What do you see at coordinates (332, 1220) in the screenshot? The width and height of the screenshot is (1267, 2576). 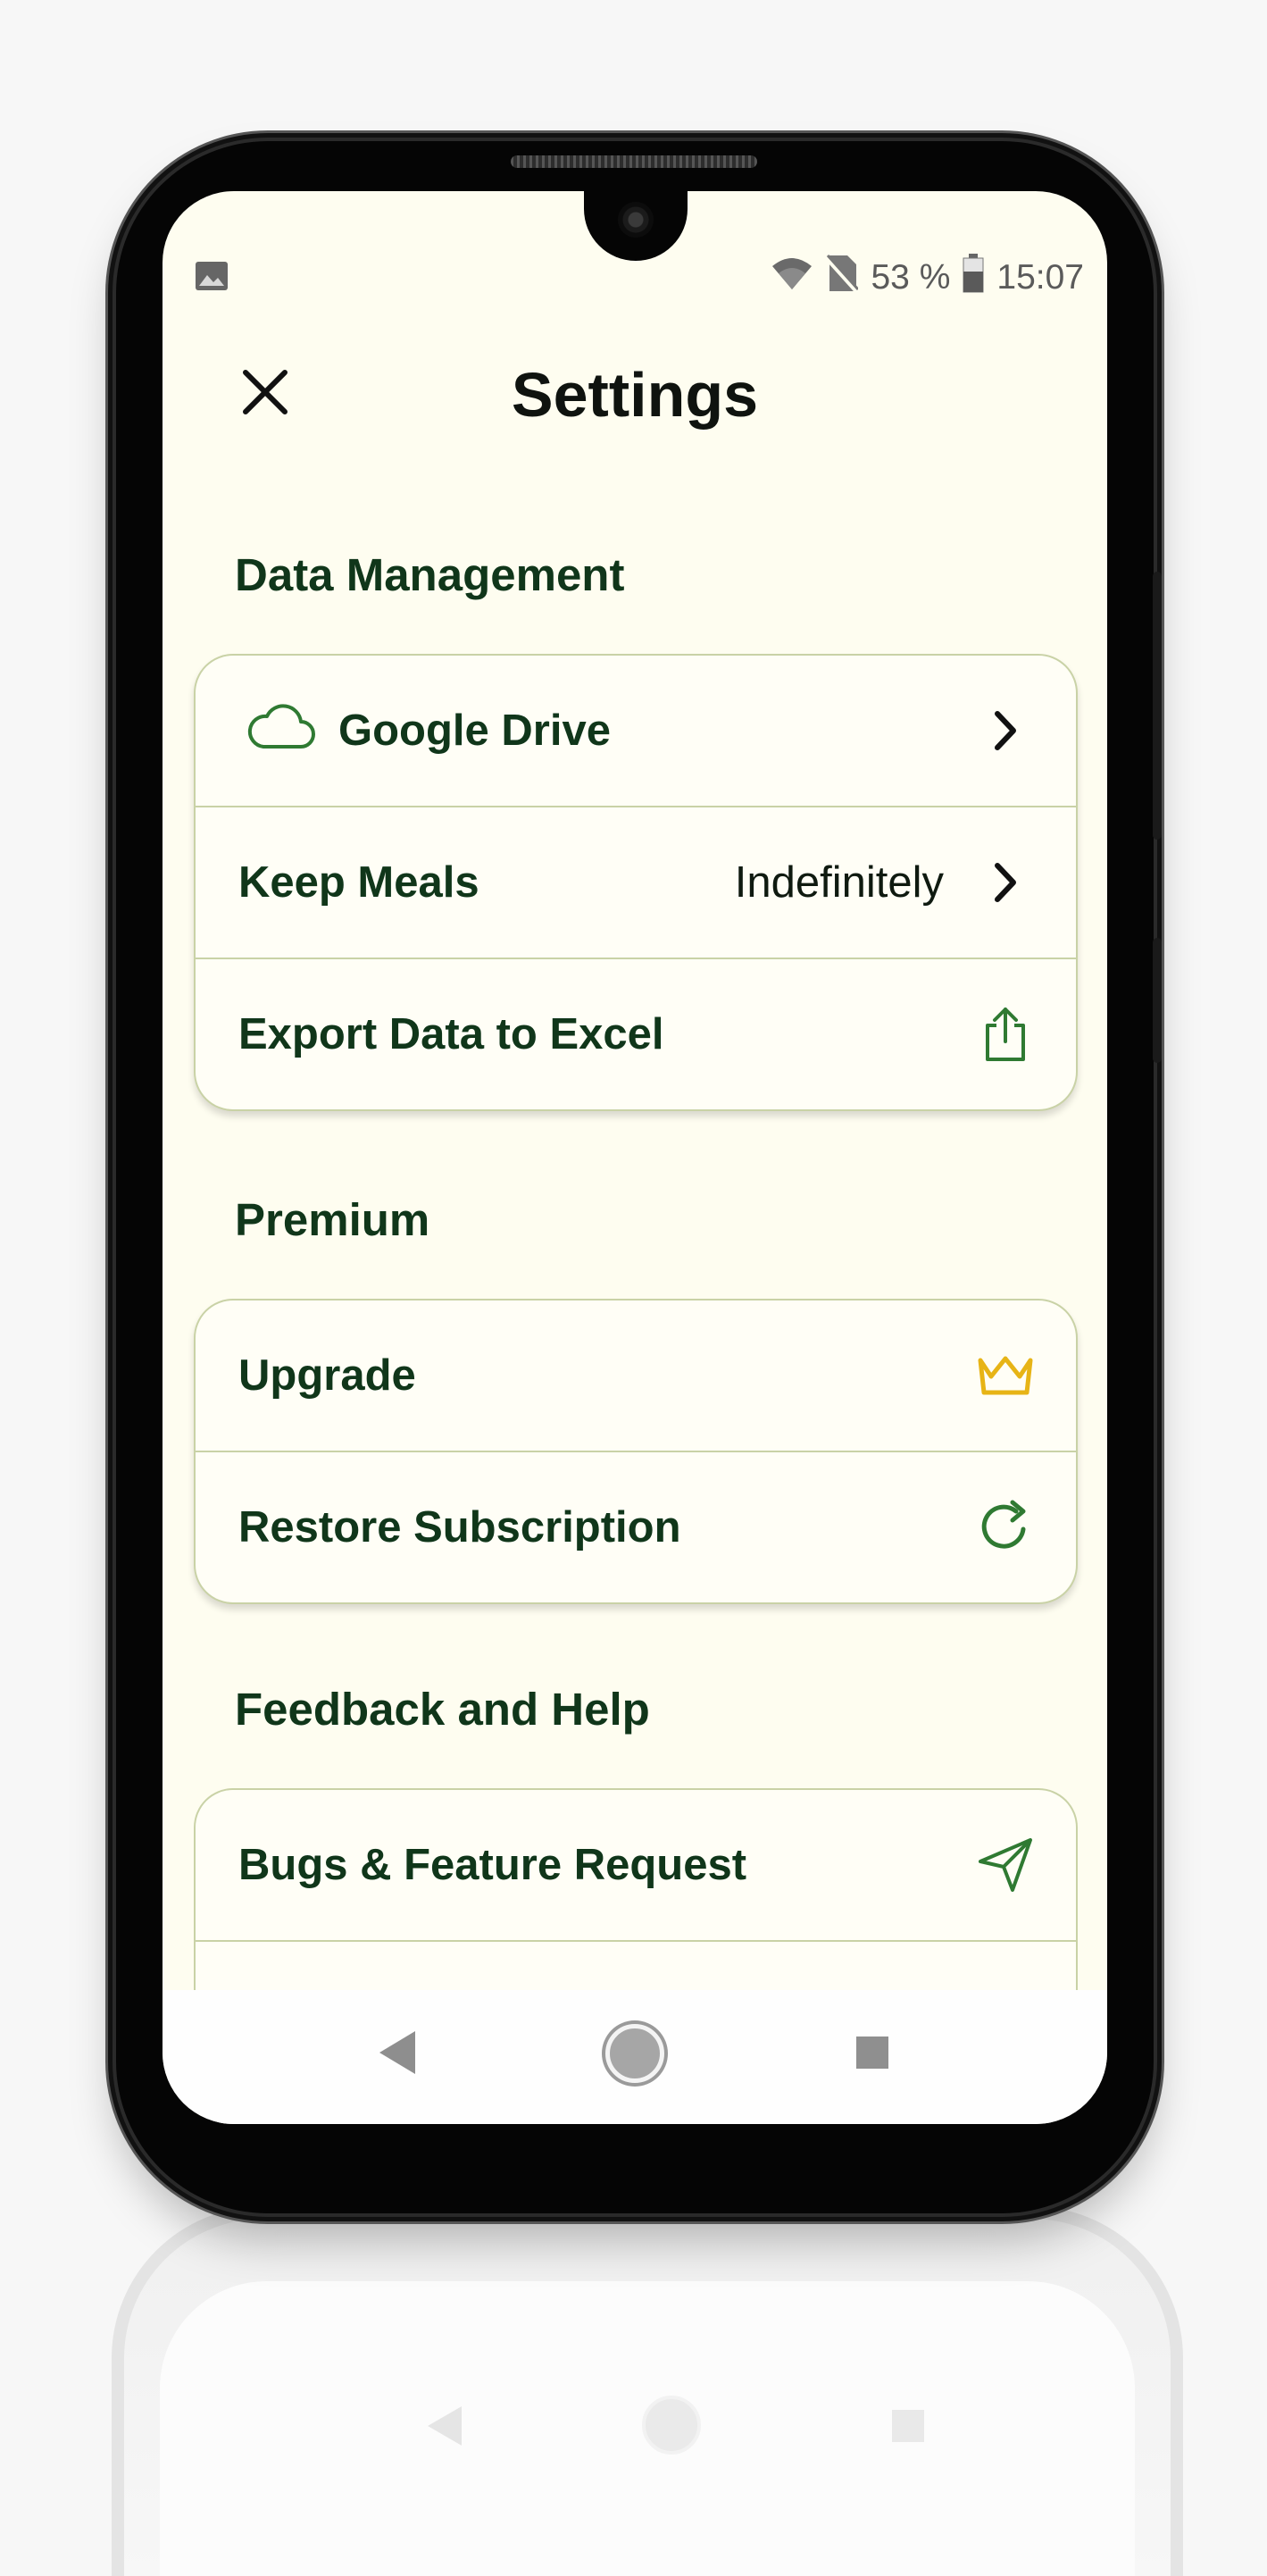 I see `section-title-premium: Premium` at bounding box center [332, 1220].